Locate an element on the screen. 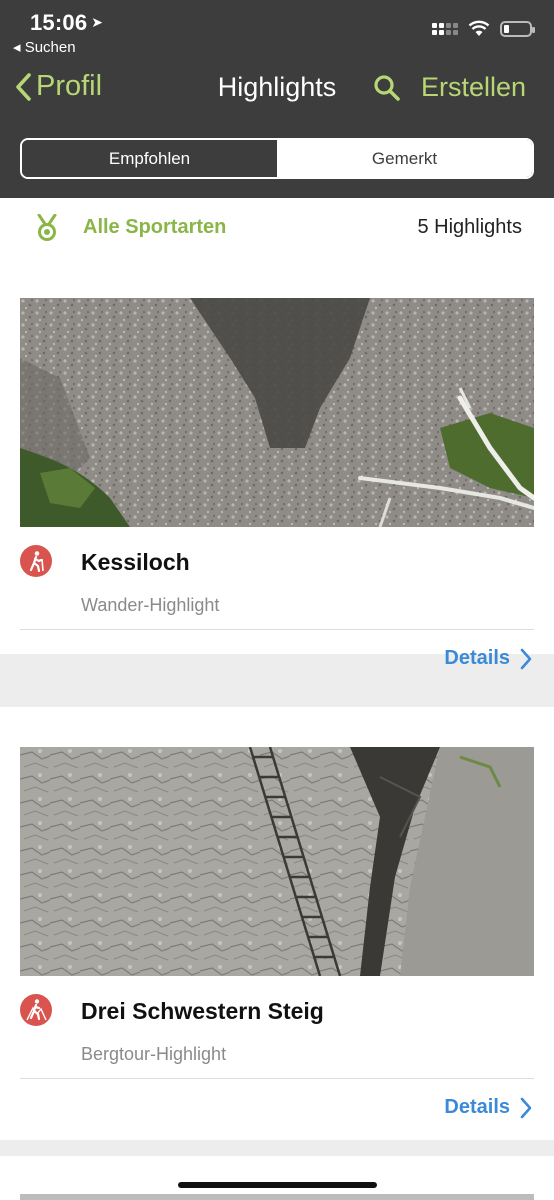 This screenshot has height=1200, width=554. status-icons is located at coordinates (483, 28).